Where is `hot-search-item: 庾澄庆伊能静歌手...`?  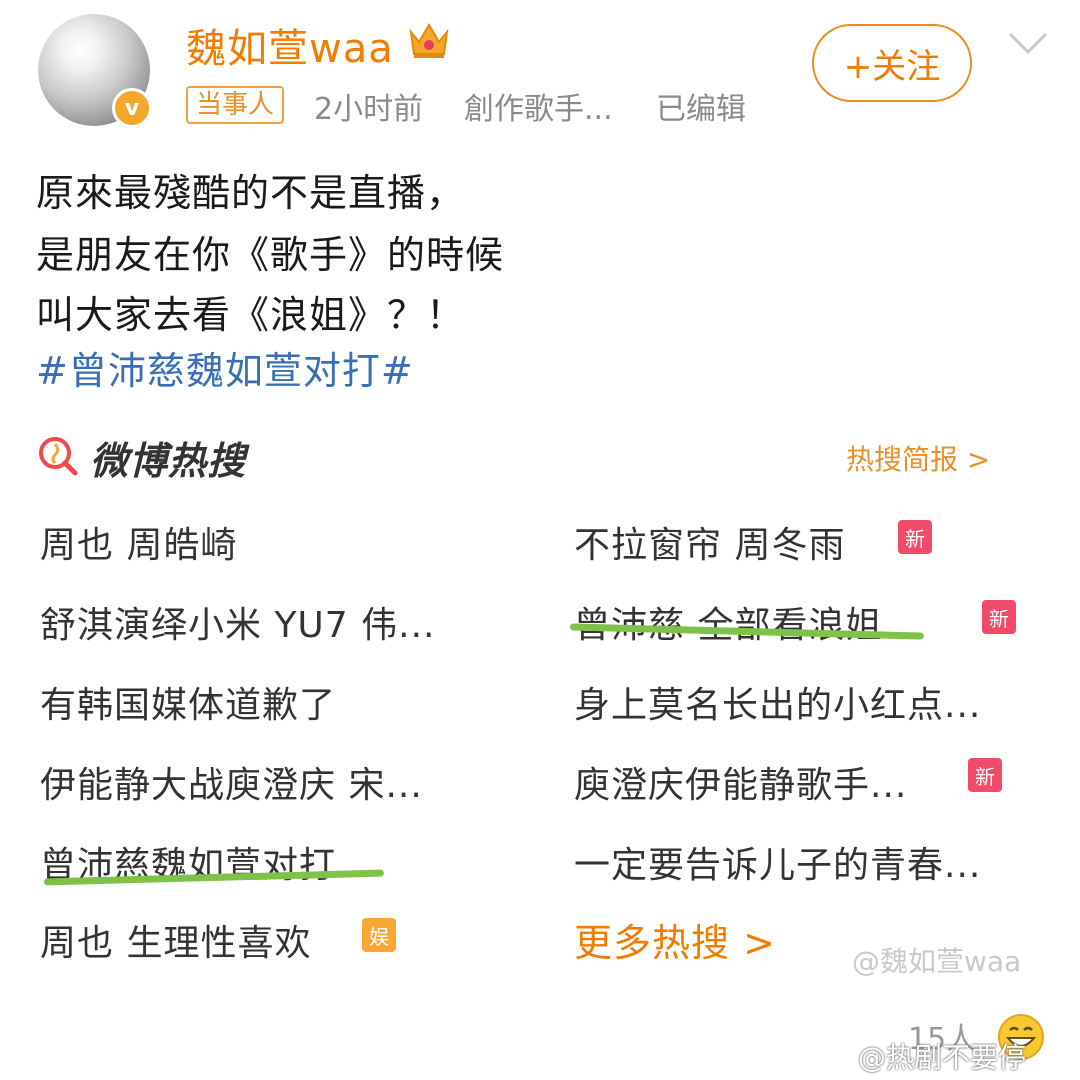
hot-search-item: 庾澄庆伊能静歌手... is located at coordinates (740, 782).